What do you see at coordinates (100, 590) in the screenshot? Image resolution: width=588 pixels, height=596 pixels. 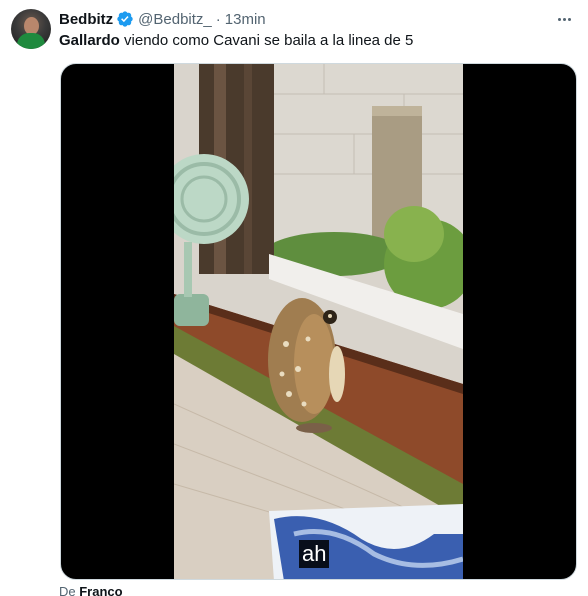 I see `credit-name: Franco` at bounding box center [100, 590].